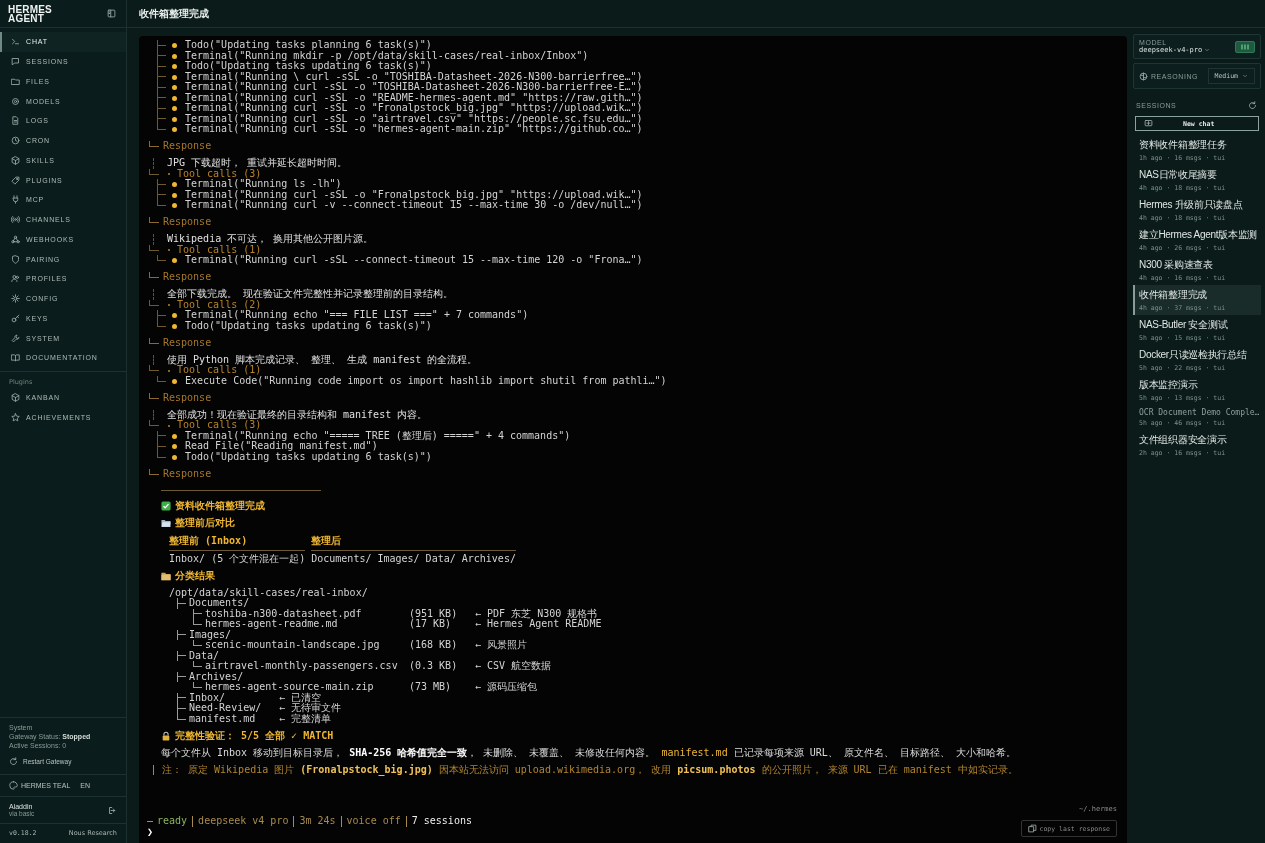 Image resolution: width=1265 pixels, height=843 pixels. Describe the element at coordinates (15, 318) in the screenshot. I see `key-icon` at that location.